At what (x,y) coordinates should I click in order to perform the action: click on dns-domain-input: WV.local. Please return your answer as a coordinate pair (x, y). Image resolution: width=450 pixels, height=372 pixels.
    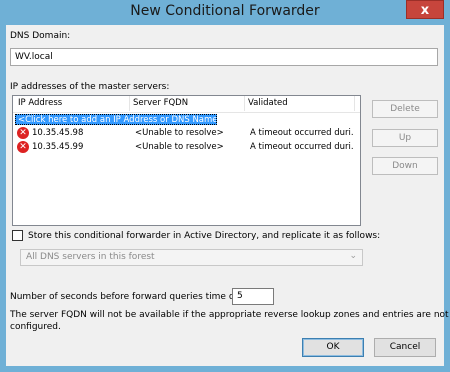
    Looking at the image, I should click on (224, 57).